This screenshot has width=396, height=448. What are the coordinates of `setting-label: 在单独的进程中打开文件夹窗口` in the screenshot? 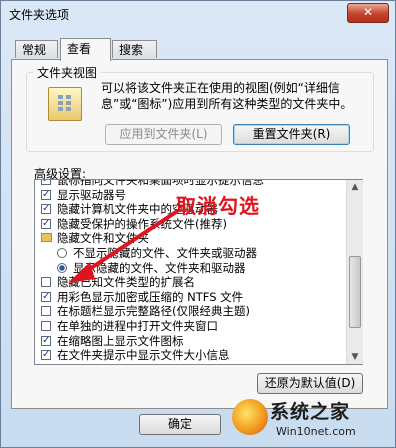 It's located at (137, 325).